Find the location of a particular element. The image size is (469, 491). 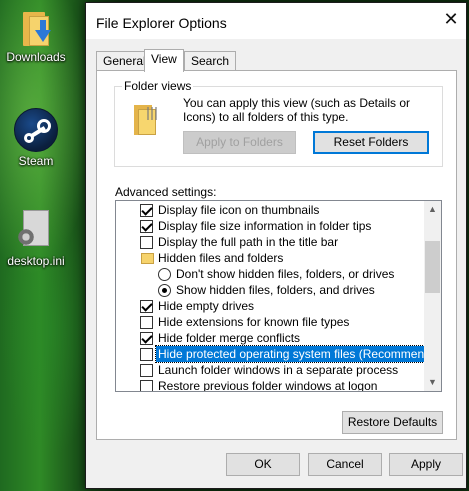

desktop-icon-steam: Steam is located at coordinates (36, 138).